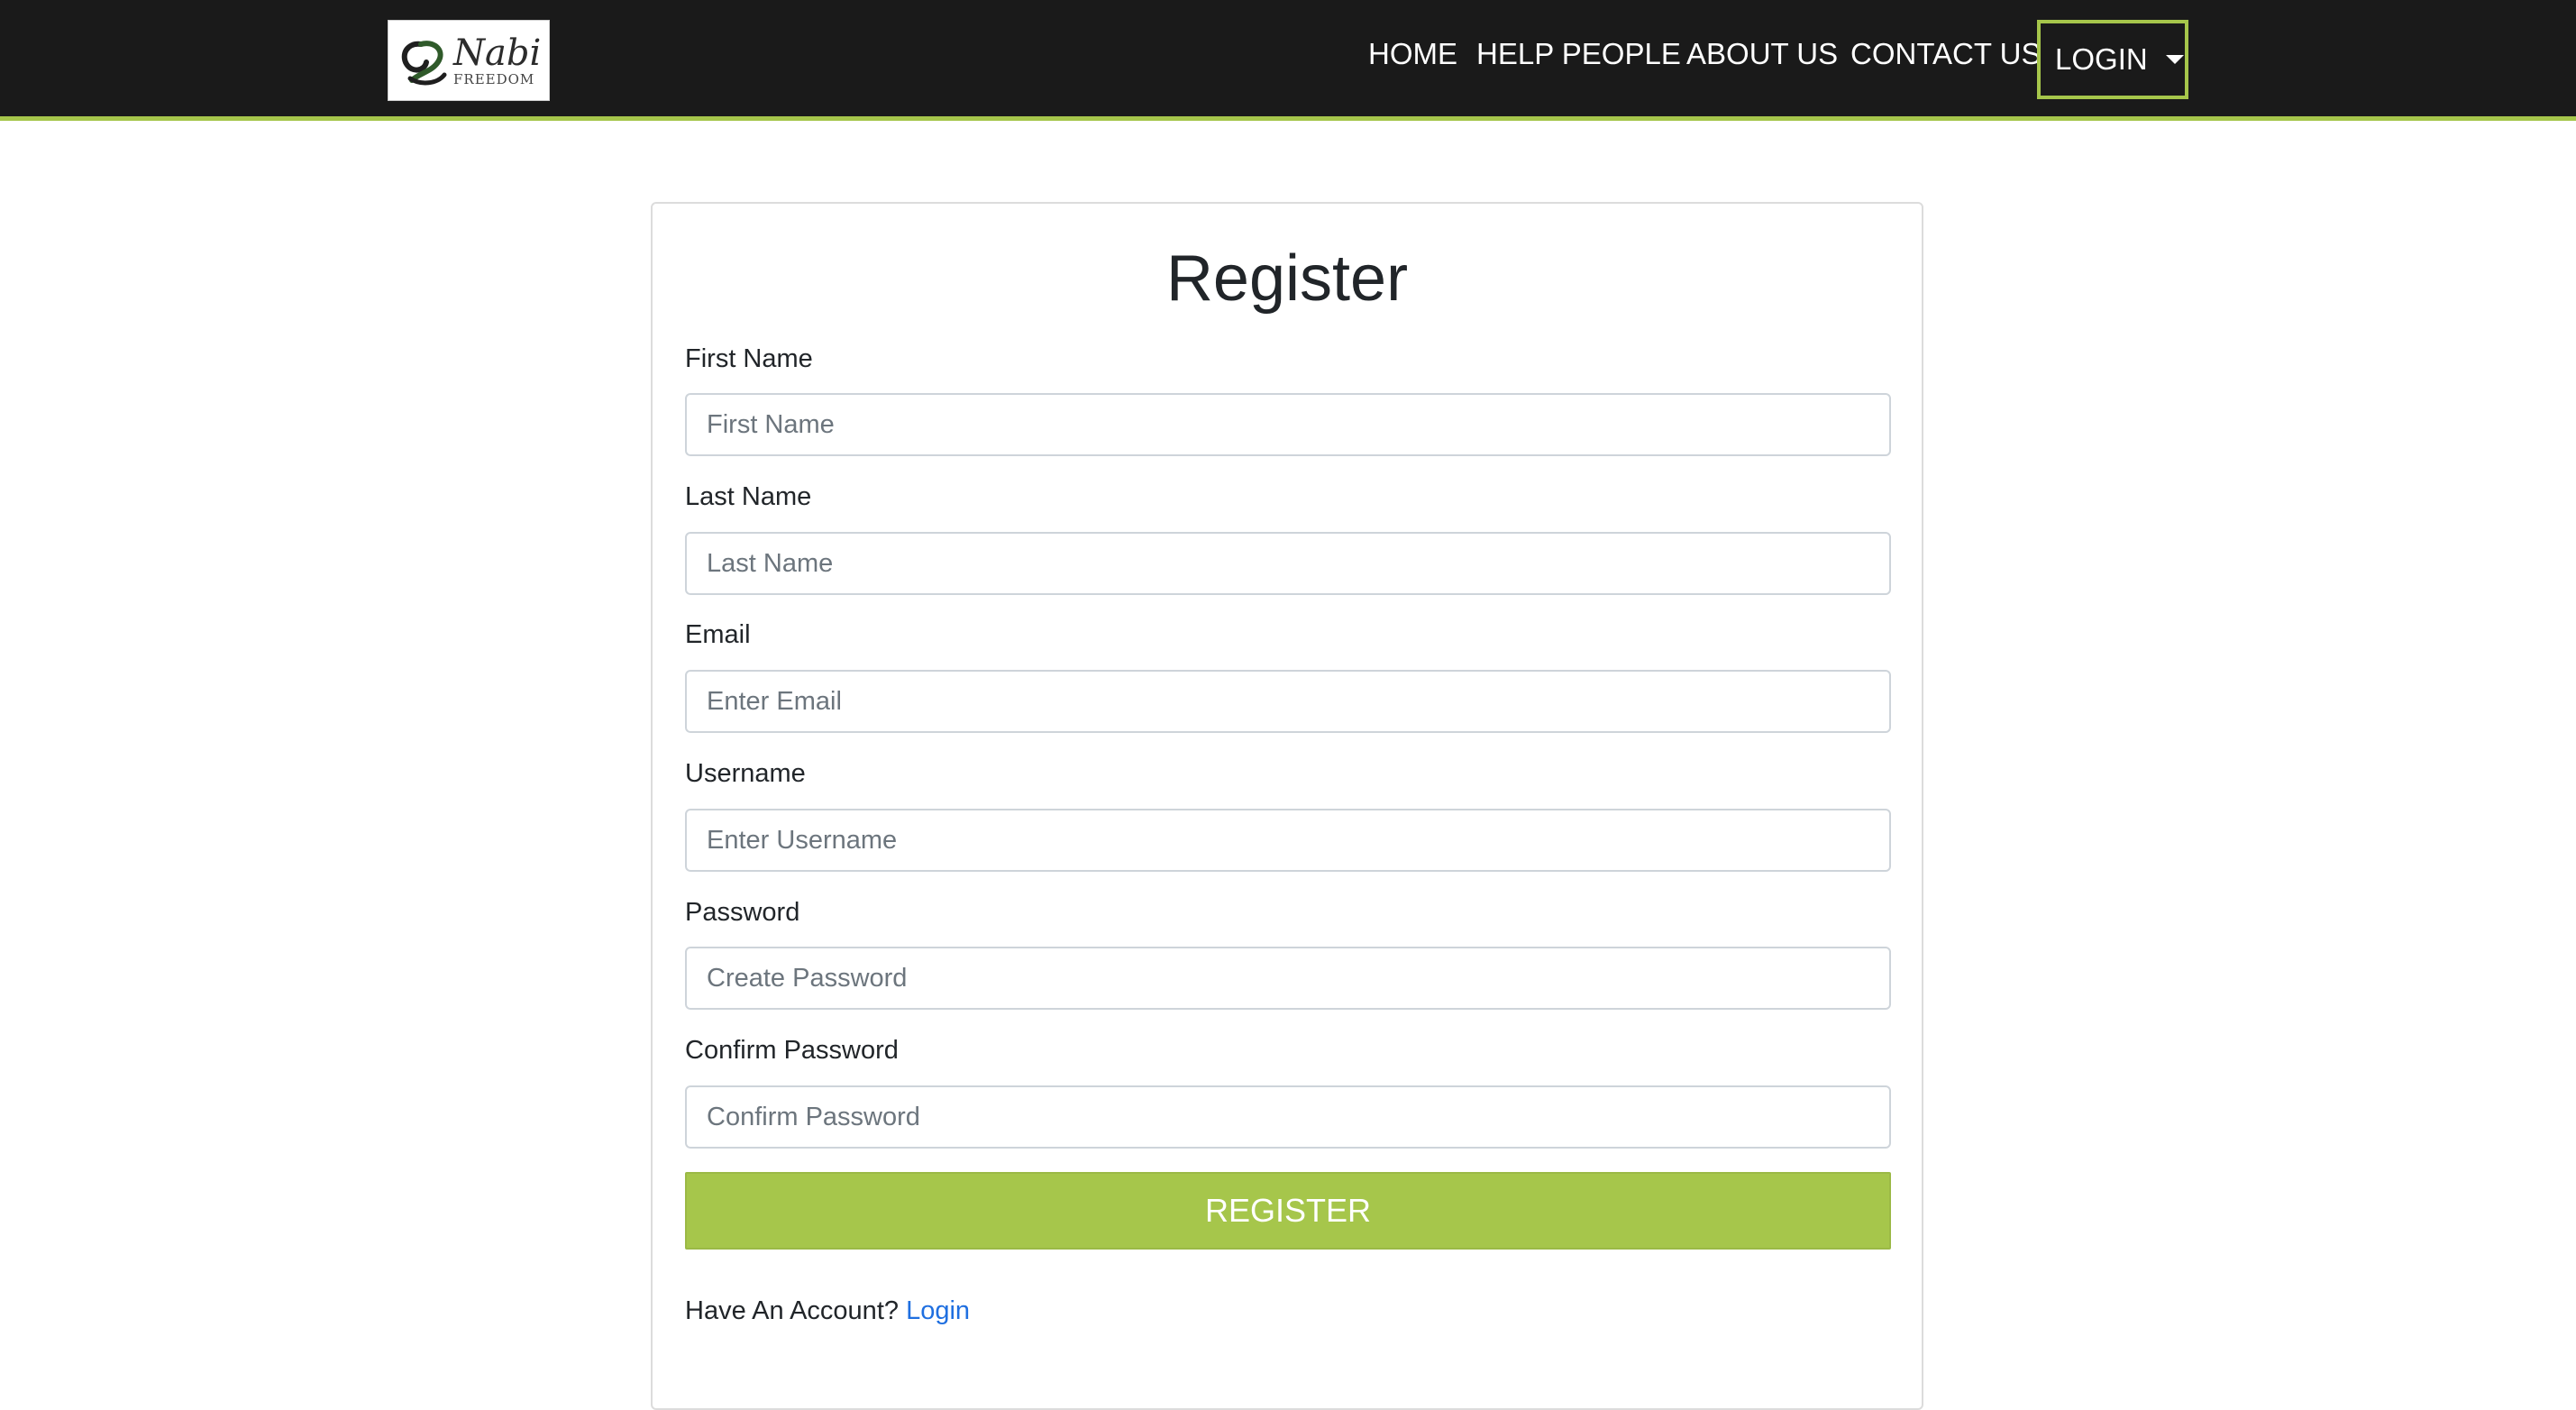  Describe the element at coordinates (1578, 54) in the screenshot. I see `nav-help-people-link: HELP PEOPLE` at that location.